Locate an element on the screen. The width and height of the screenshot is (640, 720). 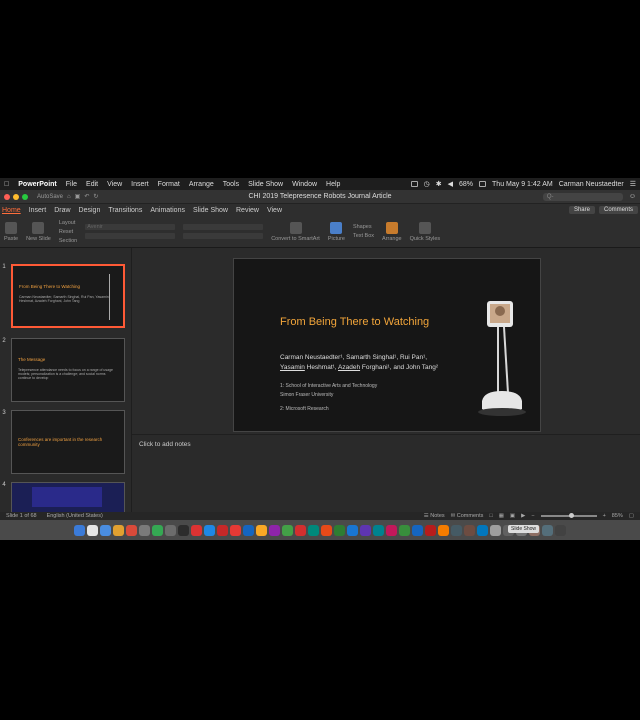
share-button: Share is located at coordinates (581, 210).